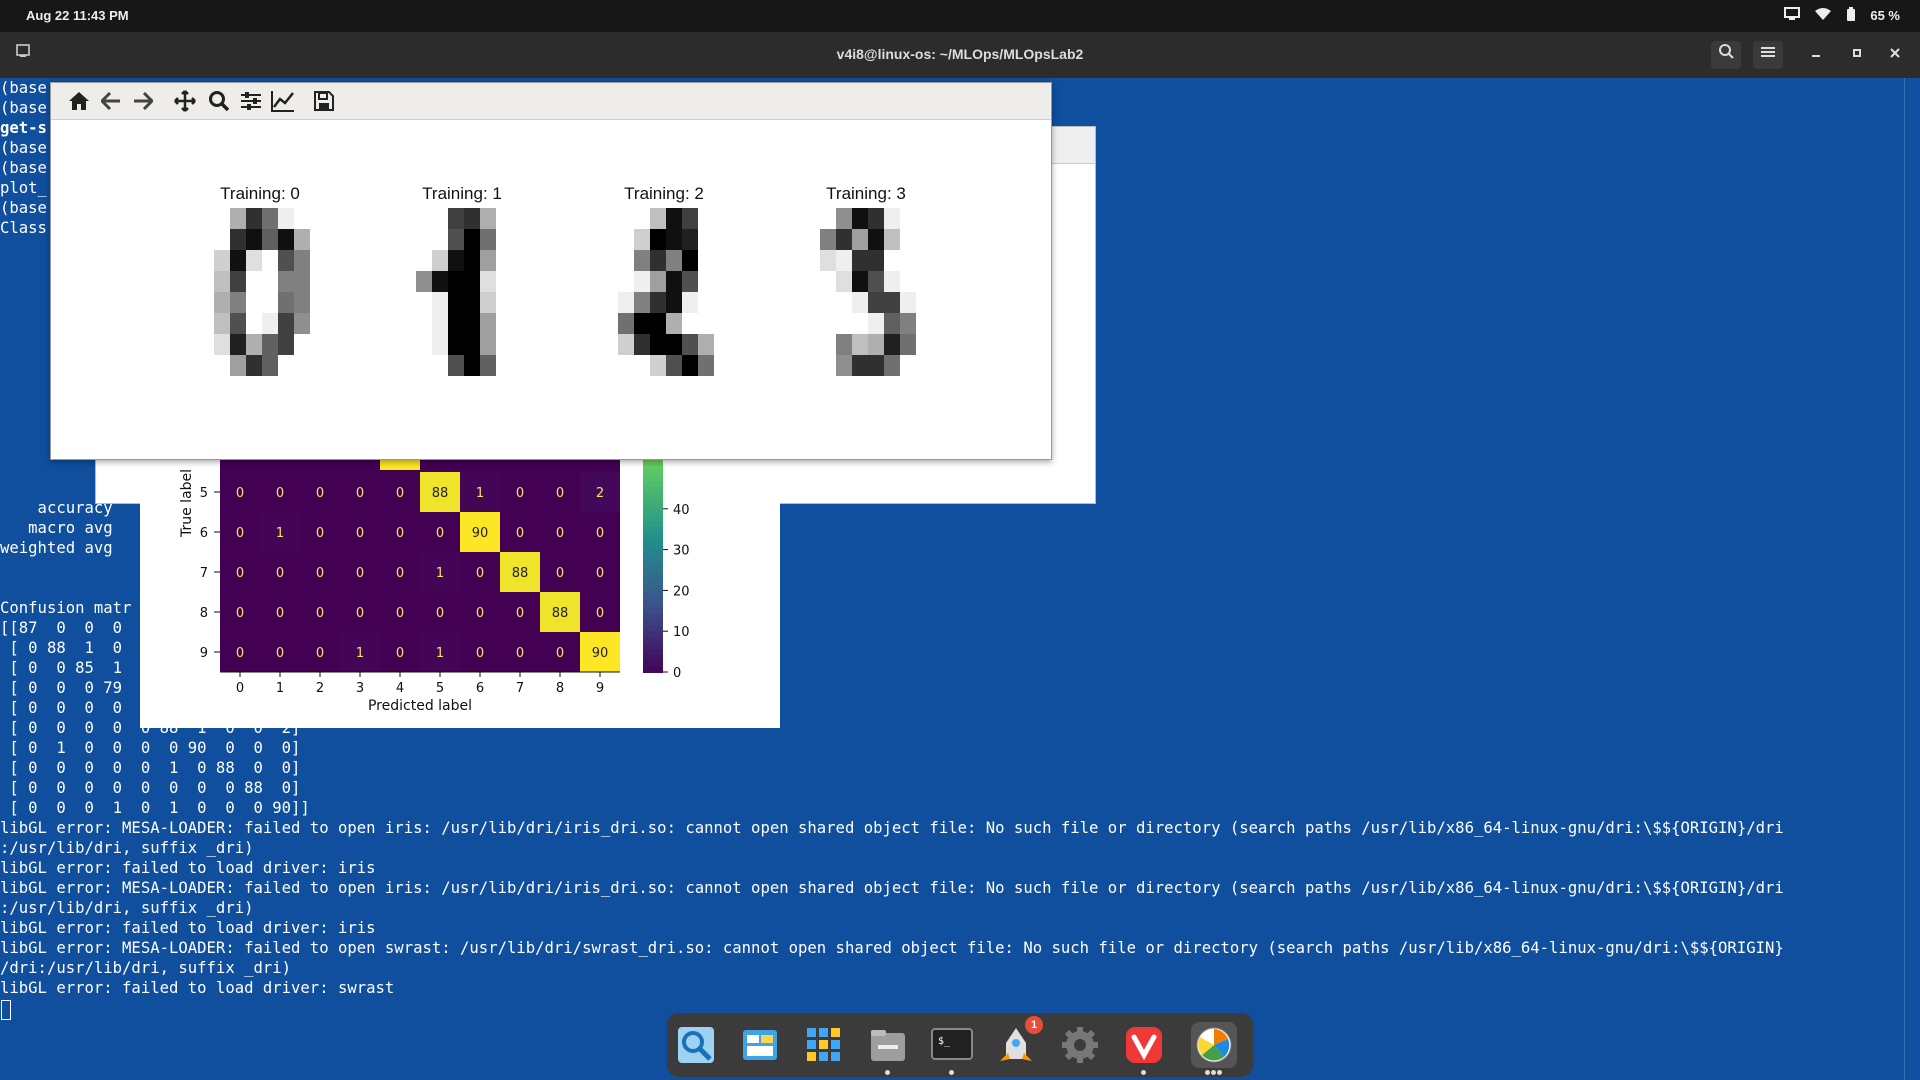 The height and width of the screenshot is (1080, 1920). I want to click on terminal-cursor, so click(6, 1010).